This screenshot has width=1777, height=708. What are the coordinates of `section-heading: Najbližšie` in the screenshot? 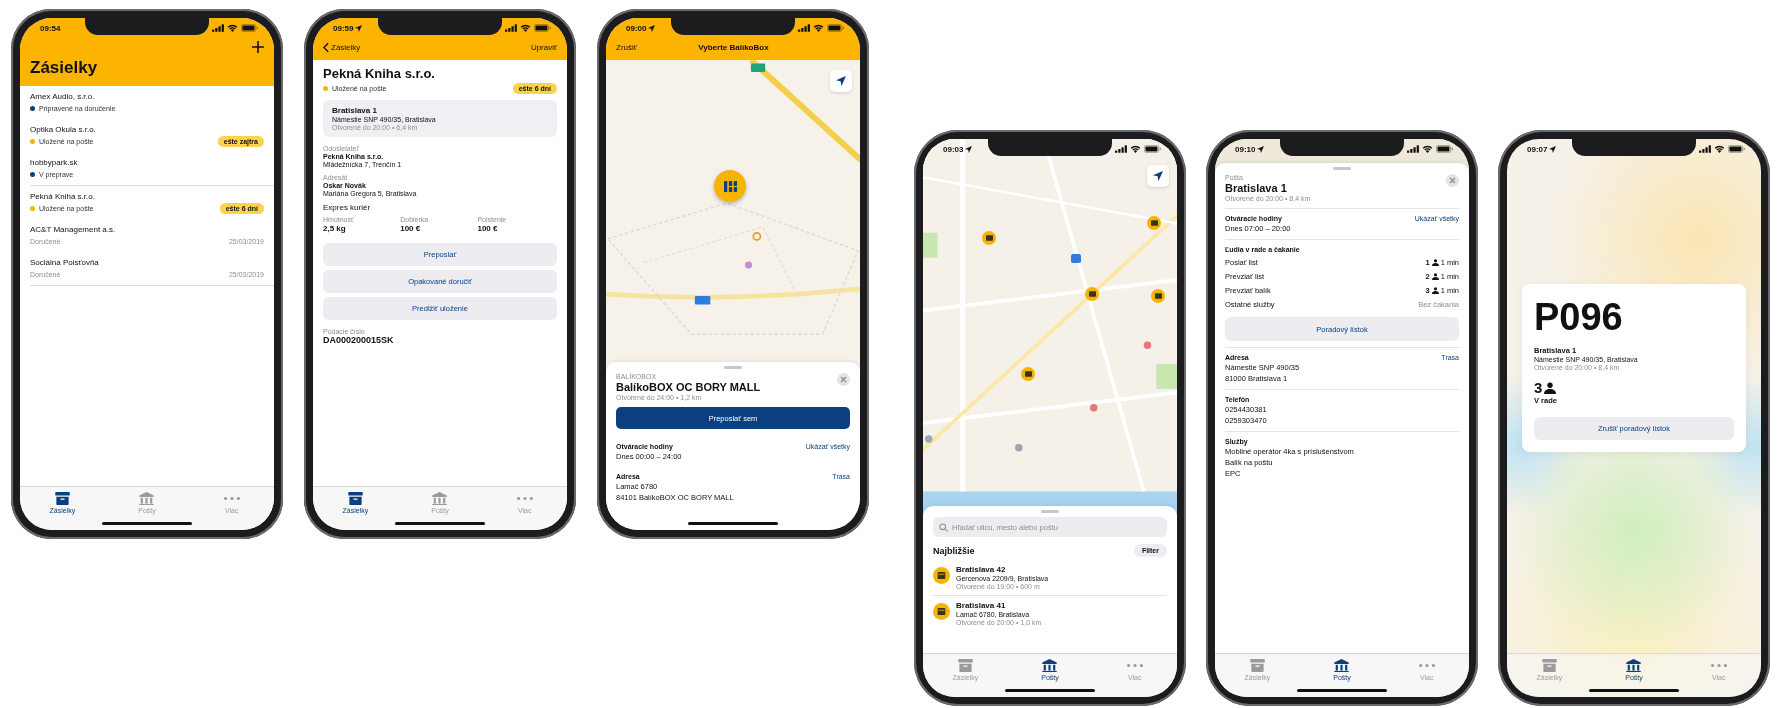 It's located at (954, 550).